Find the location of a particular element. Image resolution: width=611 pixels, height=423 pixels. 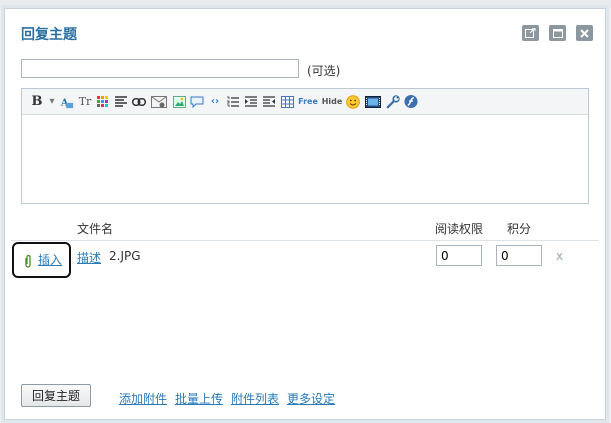

tool-icon is located at coordinates (393, 101).